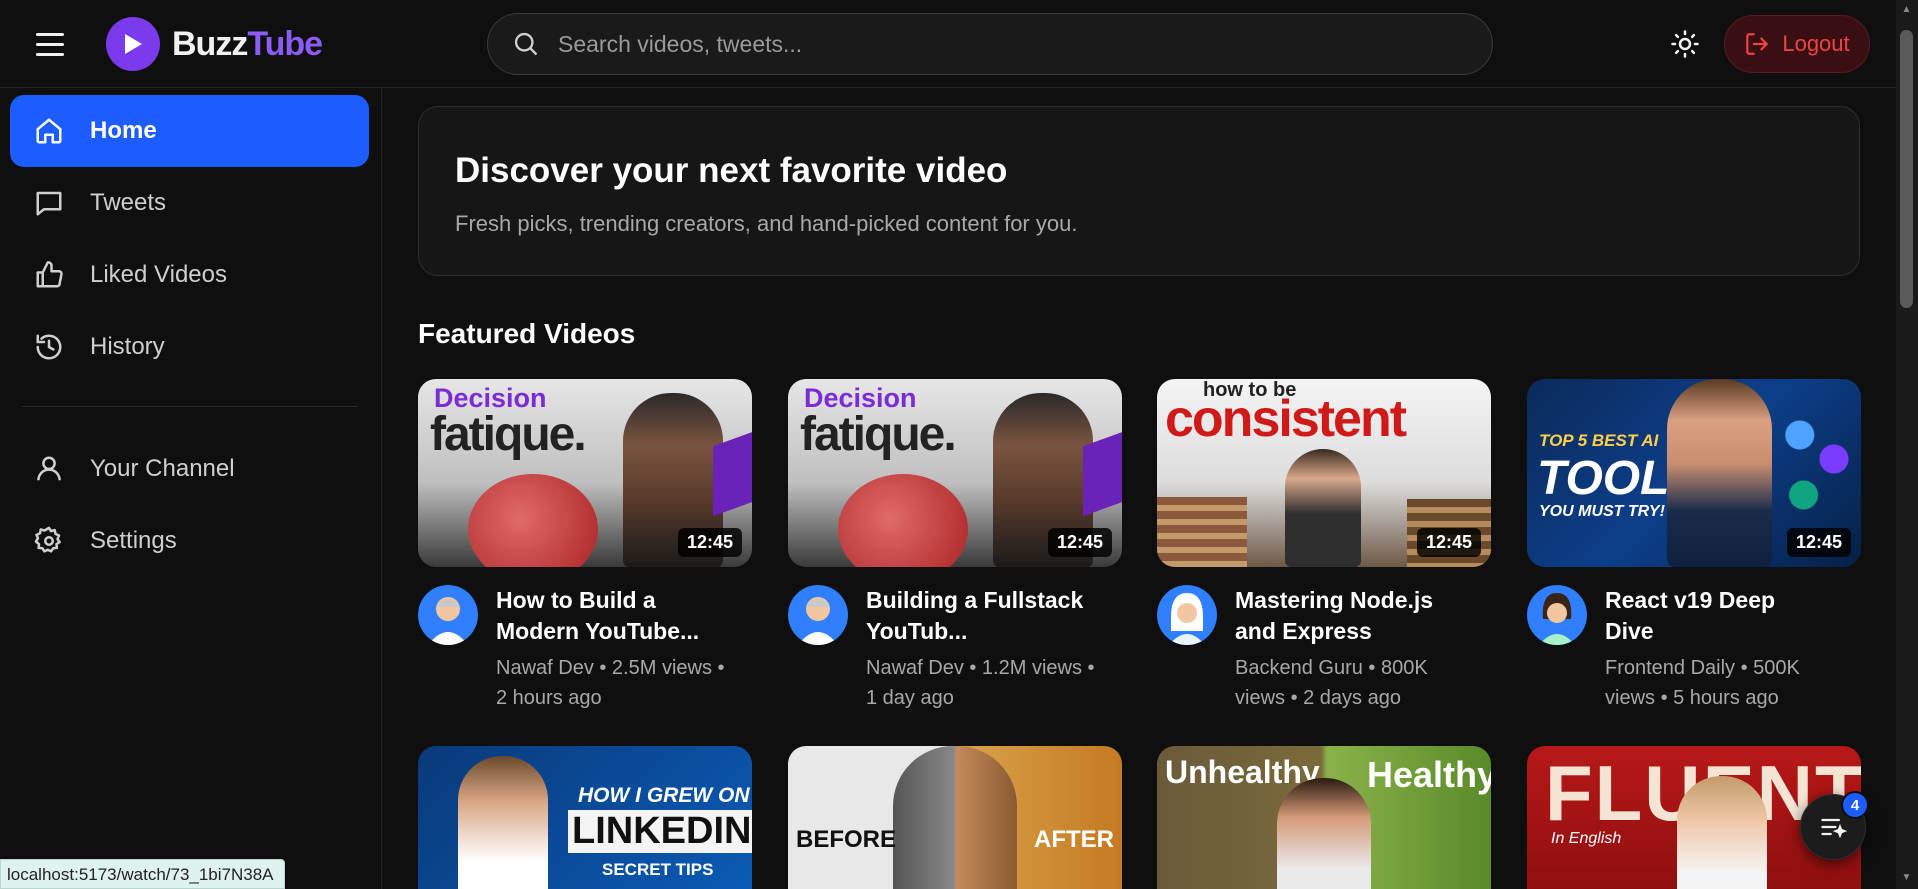  I want to click on search-bar, so click(990, 44).